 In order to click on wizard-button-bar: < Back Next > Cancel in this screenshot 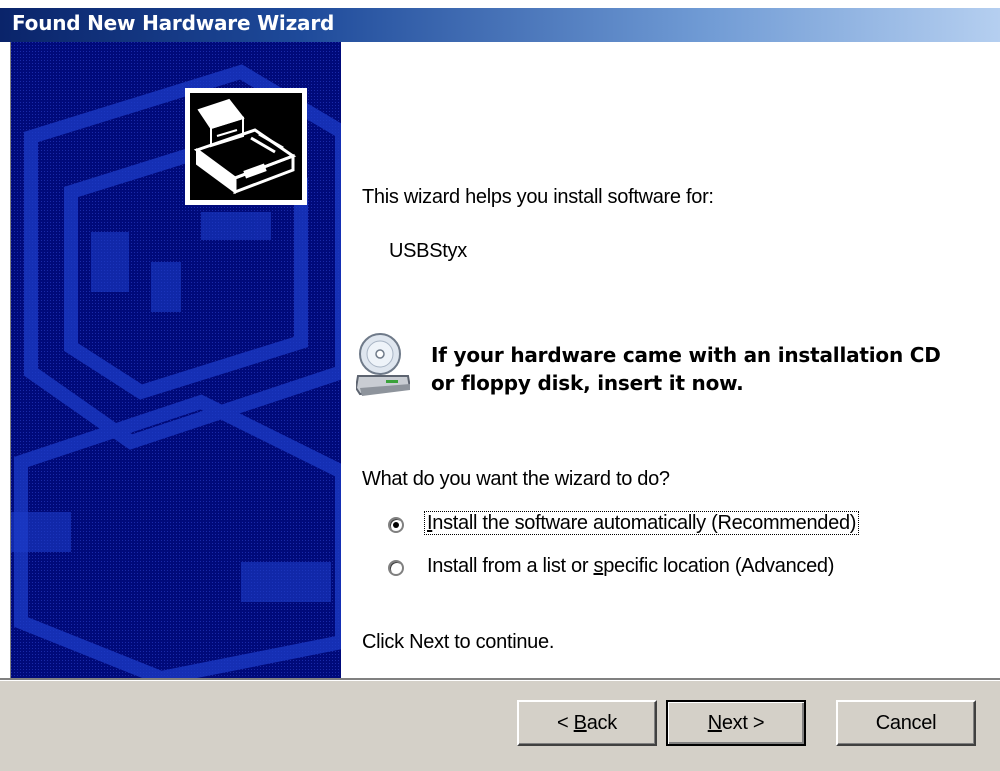, I will do `click(500, 724)`.